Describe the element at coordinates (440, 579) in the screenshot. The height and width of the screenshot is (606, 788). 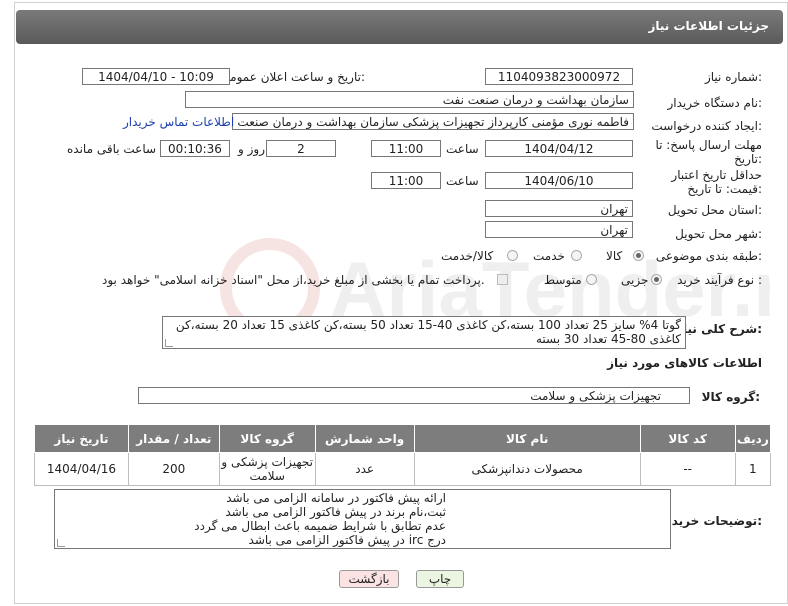
I see `print-button: چاپ` at that location.